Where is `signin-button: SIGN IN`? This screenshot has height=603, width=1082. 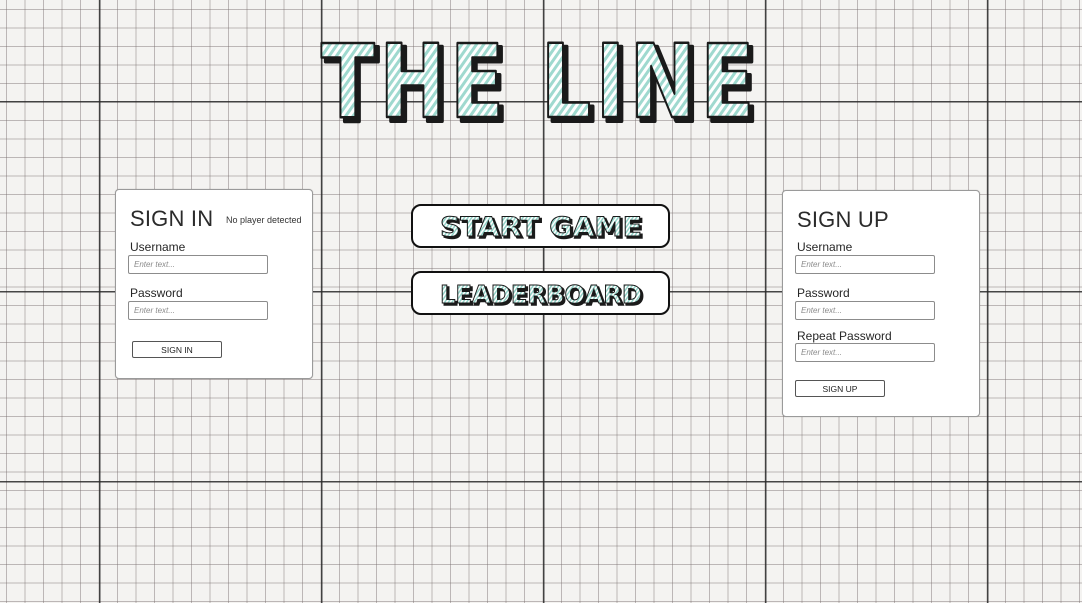 signin-button: SIGN IN is located at coordinates (177, 349).